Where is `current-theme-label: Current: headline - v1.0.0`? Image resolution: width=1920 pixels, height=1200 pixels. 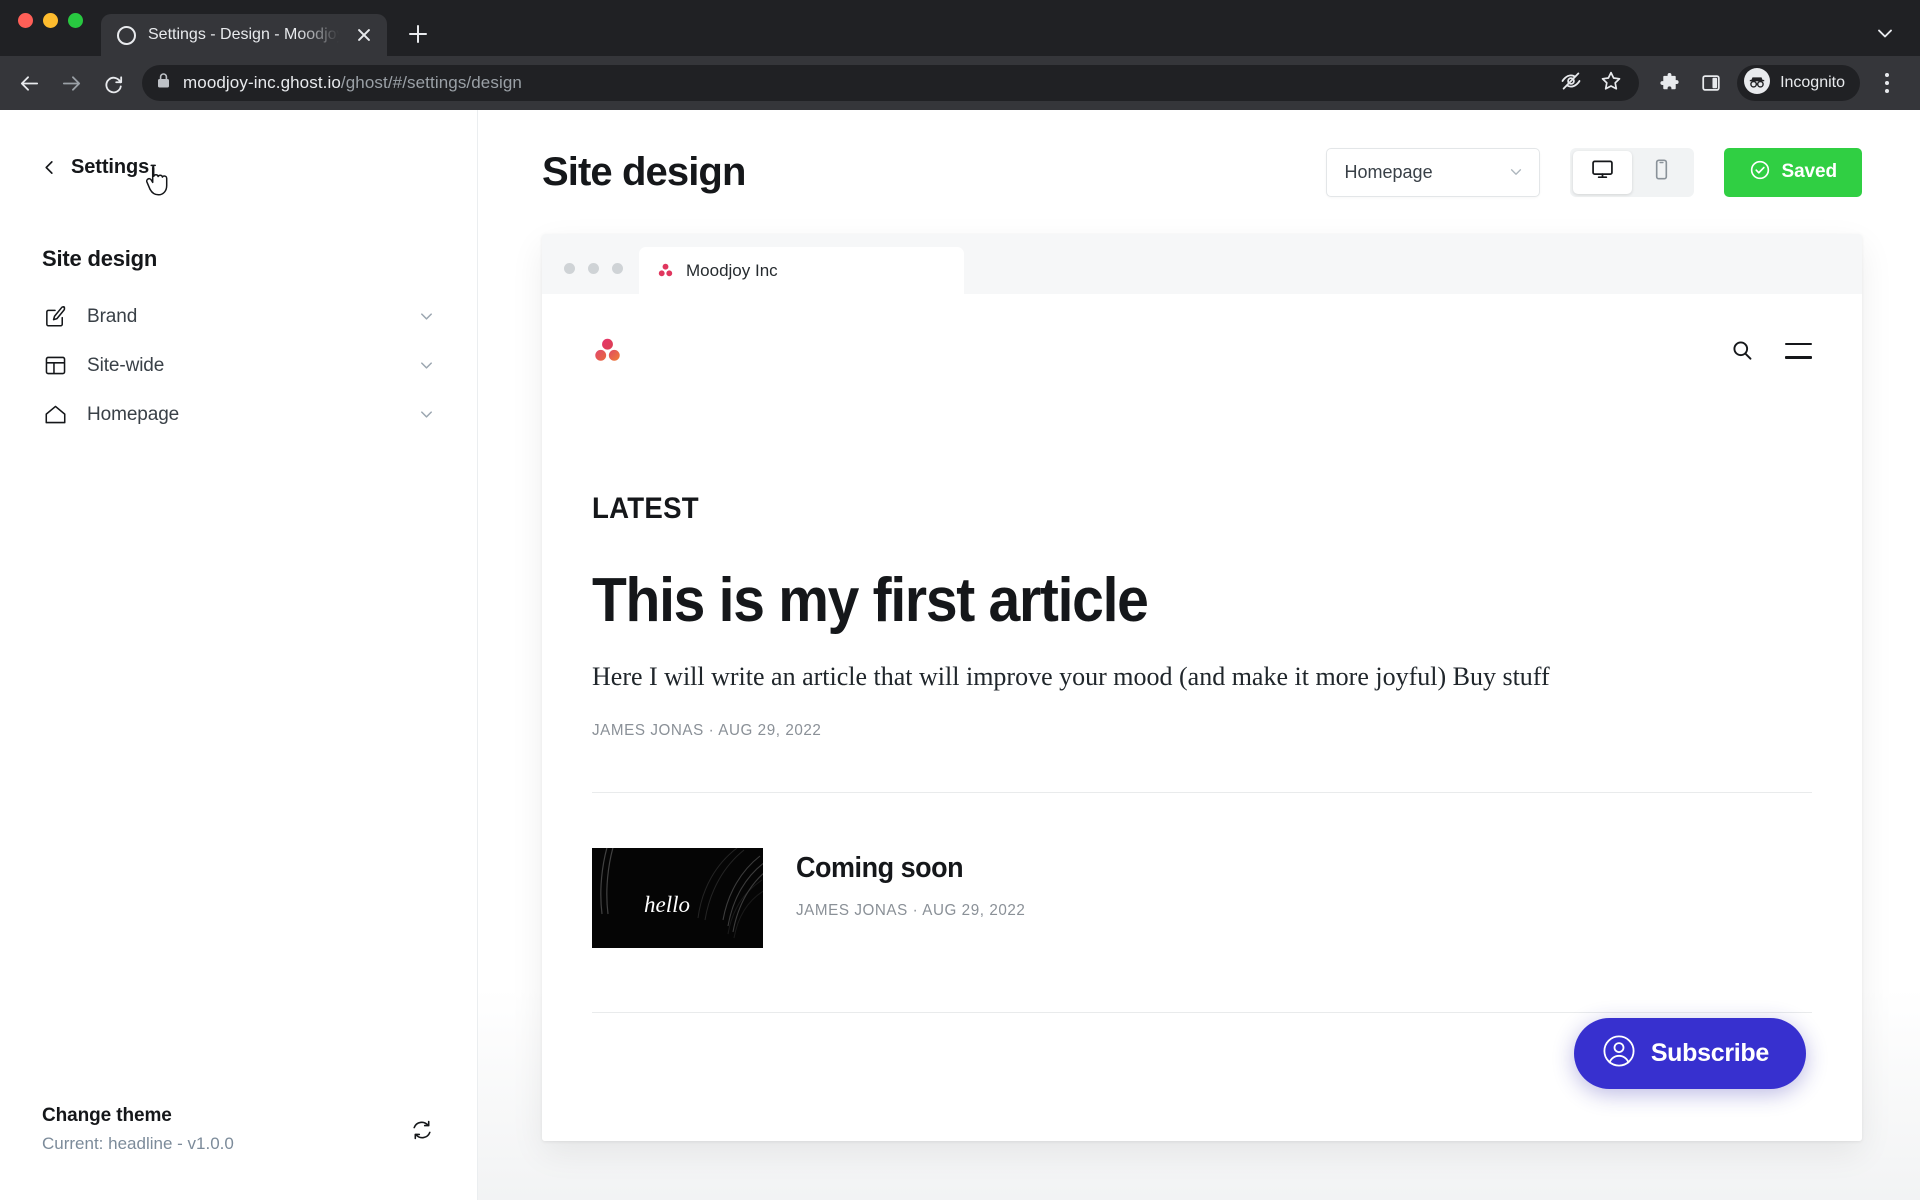
current-theme-label: Current: headline - v1.0.0 is located at coordinates (138, 1143).